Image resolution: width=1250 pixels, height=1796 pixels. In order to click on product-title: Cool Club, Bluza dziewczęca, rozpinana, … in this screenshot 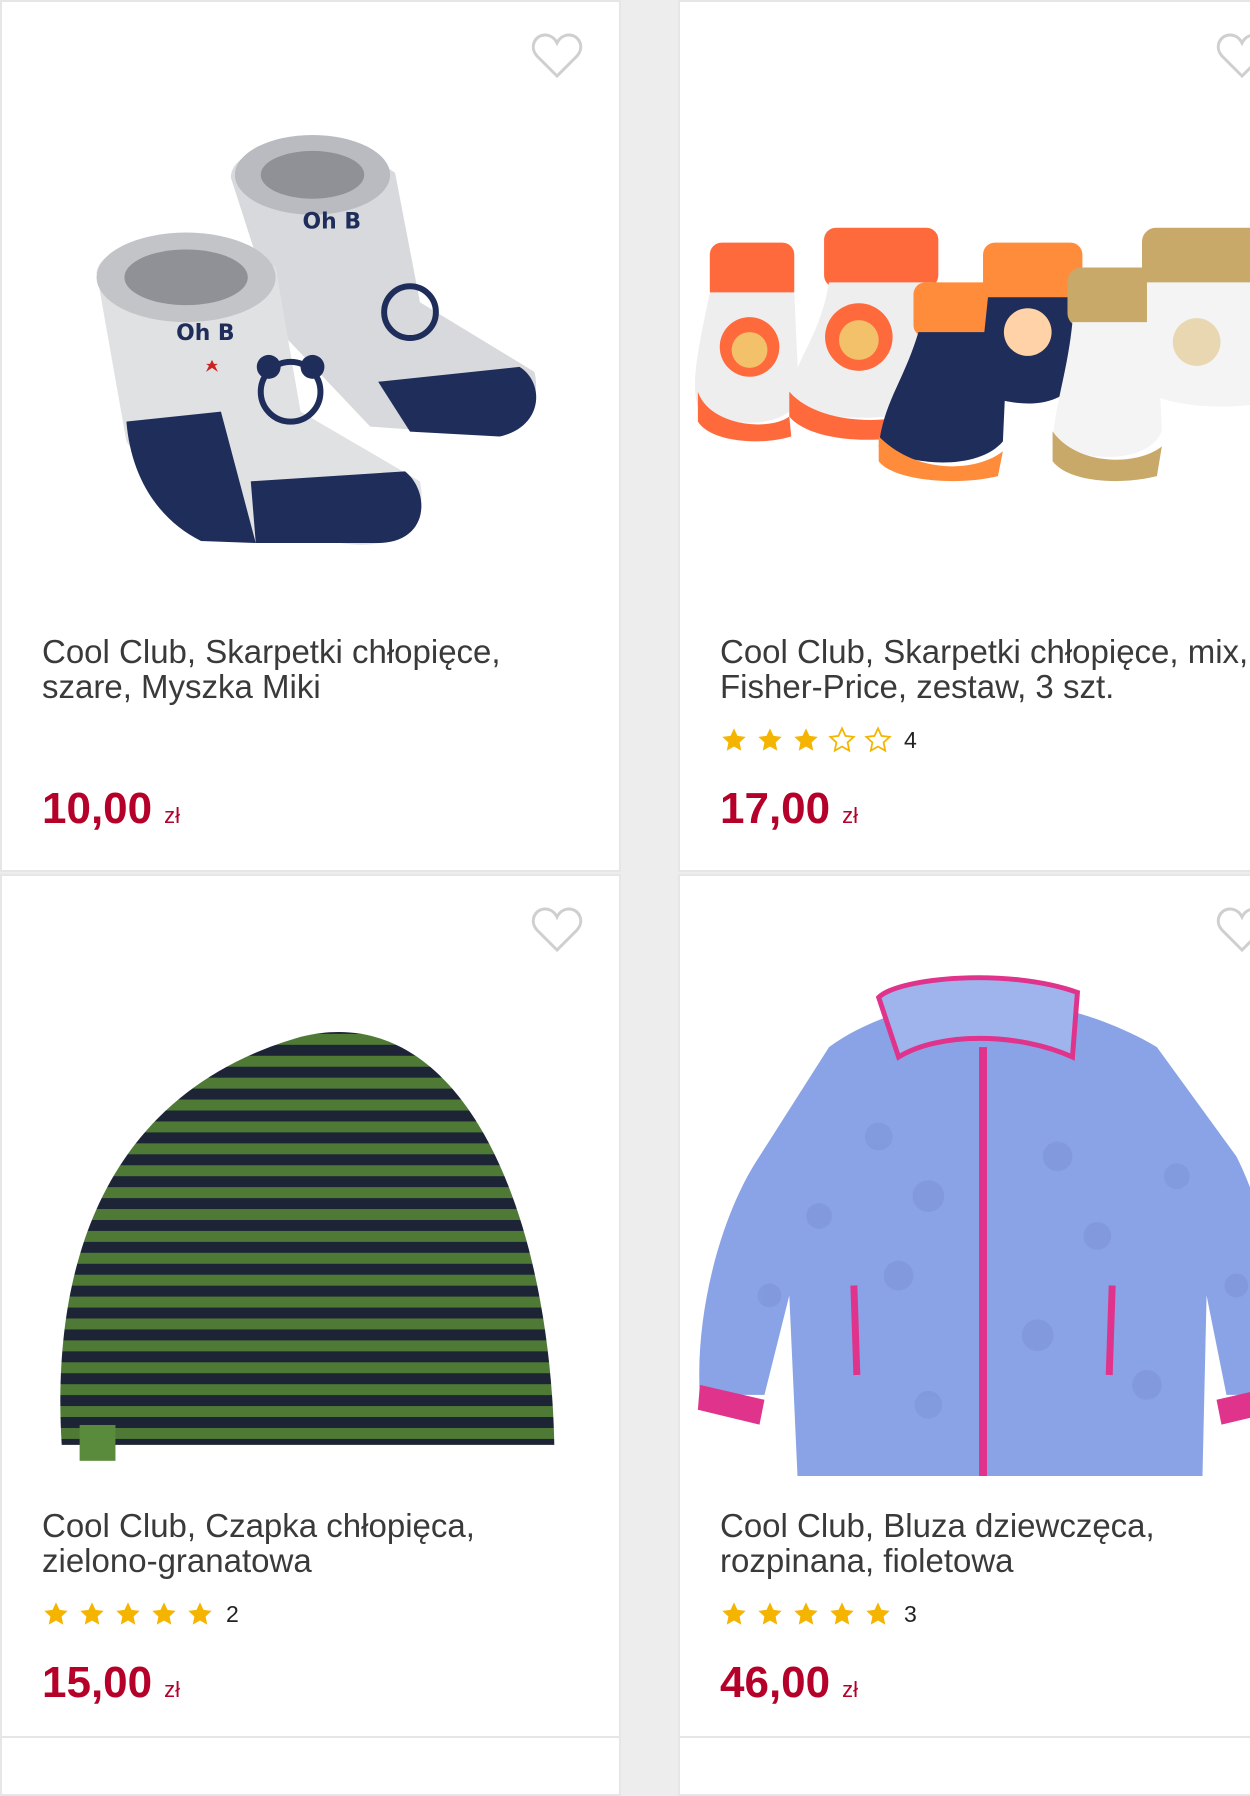, I will do `click(985, 1543)`.